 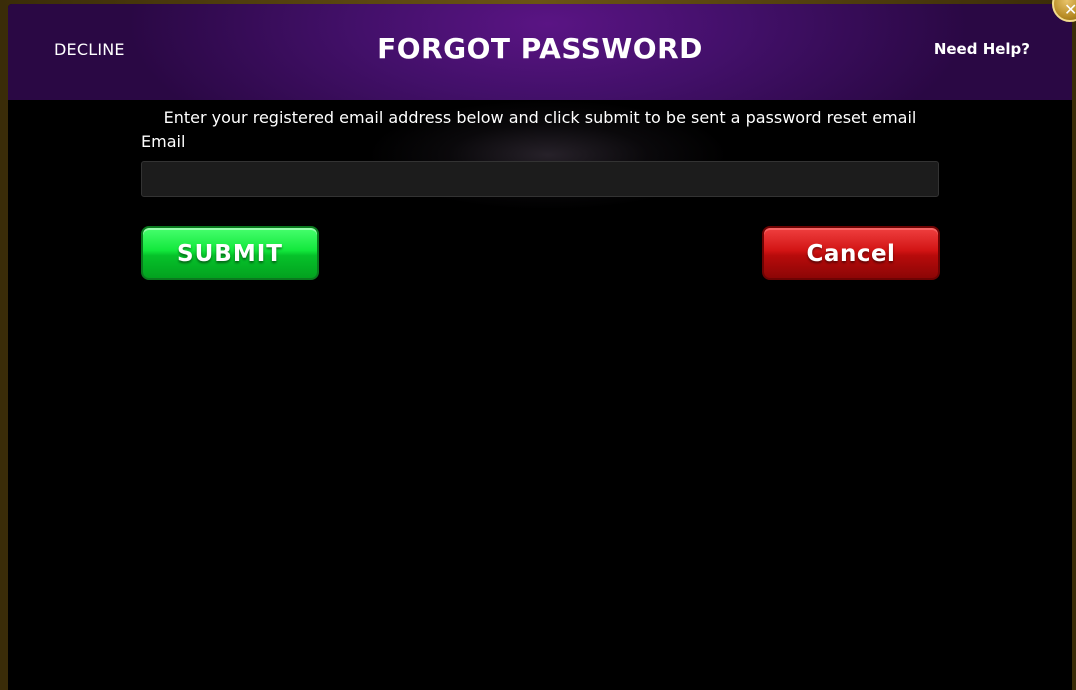 What do you see at coordinates (1070, 9) in the screenshot?
I see `close-icon: ✕` at bounding box center [1070, 9].